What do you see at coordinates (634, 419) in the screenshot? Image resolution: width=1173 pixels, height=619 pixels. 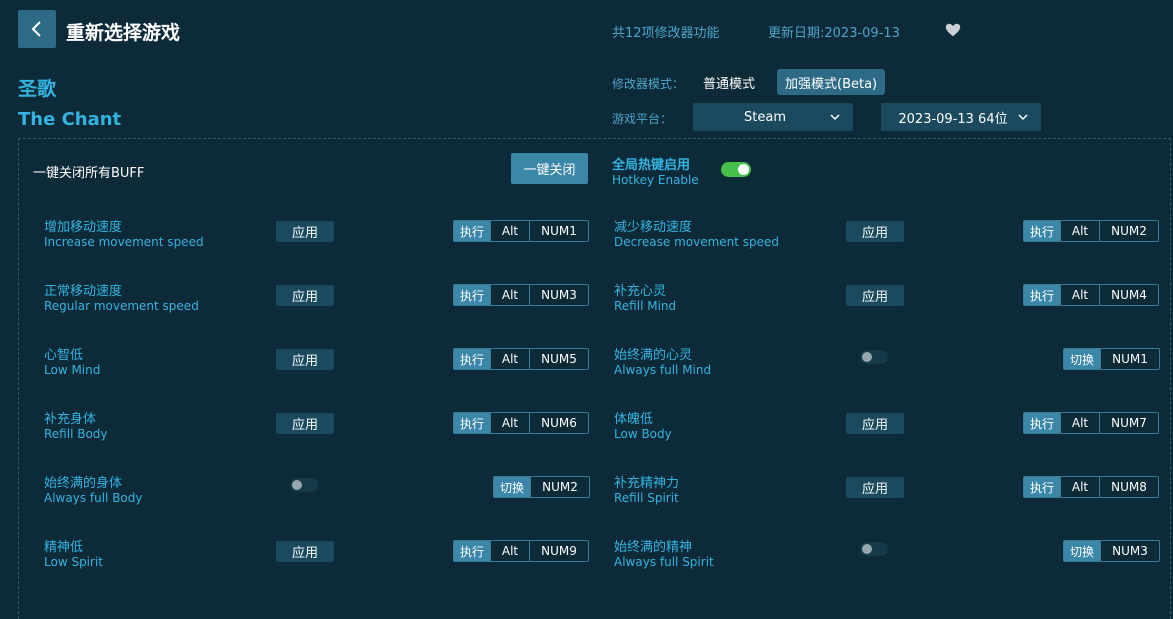 I see `cheat-name-cn: 体魄低` at bounding box center [634, 419].